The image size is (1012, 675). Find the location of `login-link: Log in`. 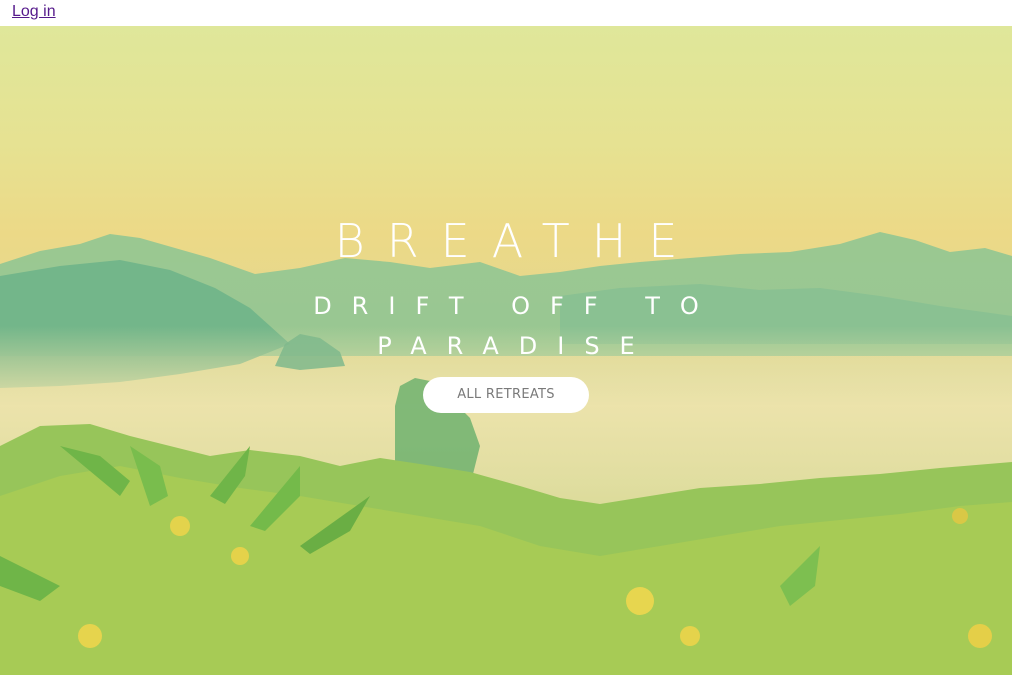

login-link: Log in is located at coordinates (34, 12).